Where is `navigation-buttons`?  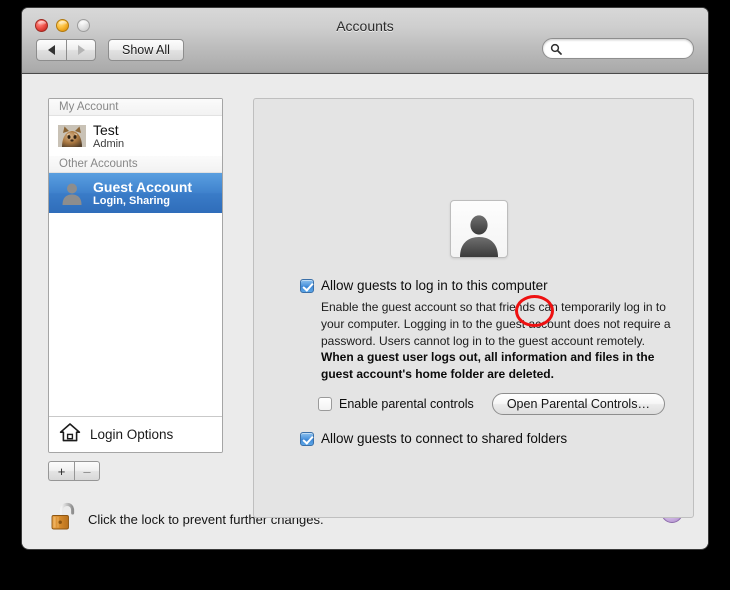
navigation-buttons is located at coordinates (66, 50).